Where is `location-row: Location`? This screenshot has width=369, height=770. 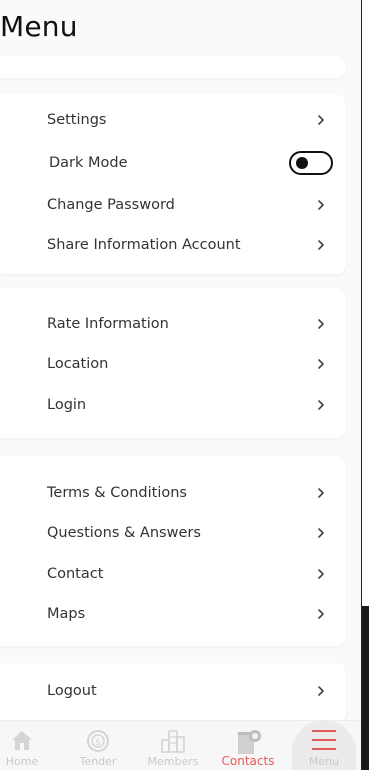 location-row: Location is located at coordinates (173, 364).